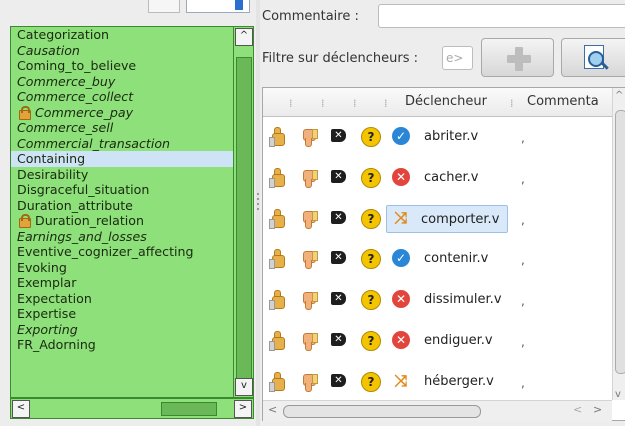 The width and height of the screenshot is (625, 426). What do you see at coordinates (122, 113) in the screenshot?
I see `frame-list-item: Commerce_pay` at bounding box center [122, 113].